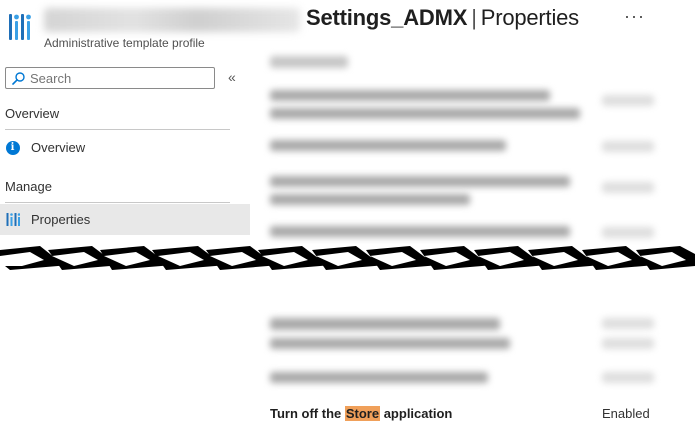  I want to click on section-header-overview: Overview, so click(32, 113).